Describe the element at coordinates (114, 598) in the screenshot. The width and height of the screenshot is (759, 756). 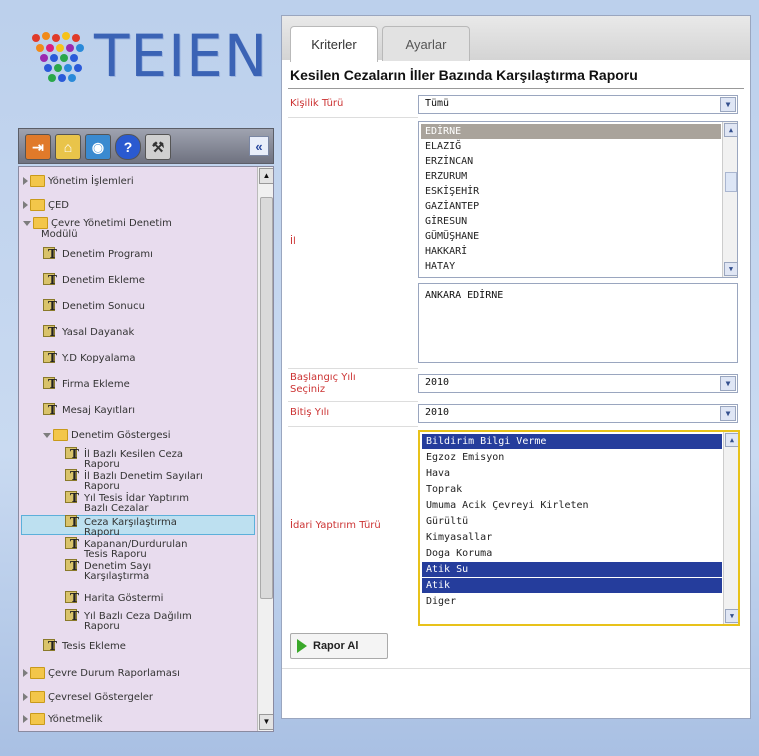
I see `tree-item-harita-gostermi: Harita Göstermi` at that location.